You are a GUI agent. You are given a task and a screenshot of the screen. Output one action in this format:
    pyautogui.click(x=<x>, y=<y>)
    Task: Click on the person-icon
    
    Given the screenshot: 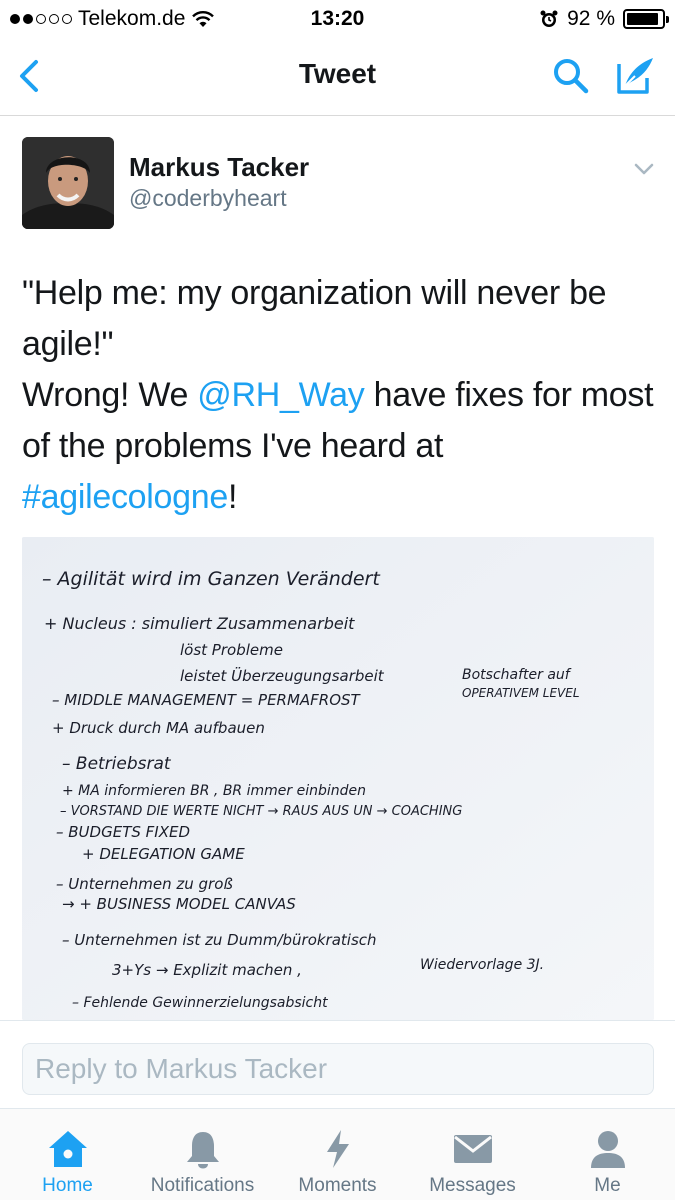 What is the action you would take?
    pyautogui.click(x=608, y=1149)
    